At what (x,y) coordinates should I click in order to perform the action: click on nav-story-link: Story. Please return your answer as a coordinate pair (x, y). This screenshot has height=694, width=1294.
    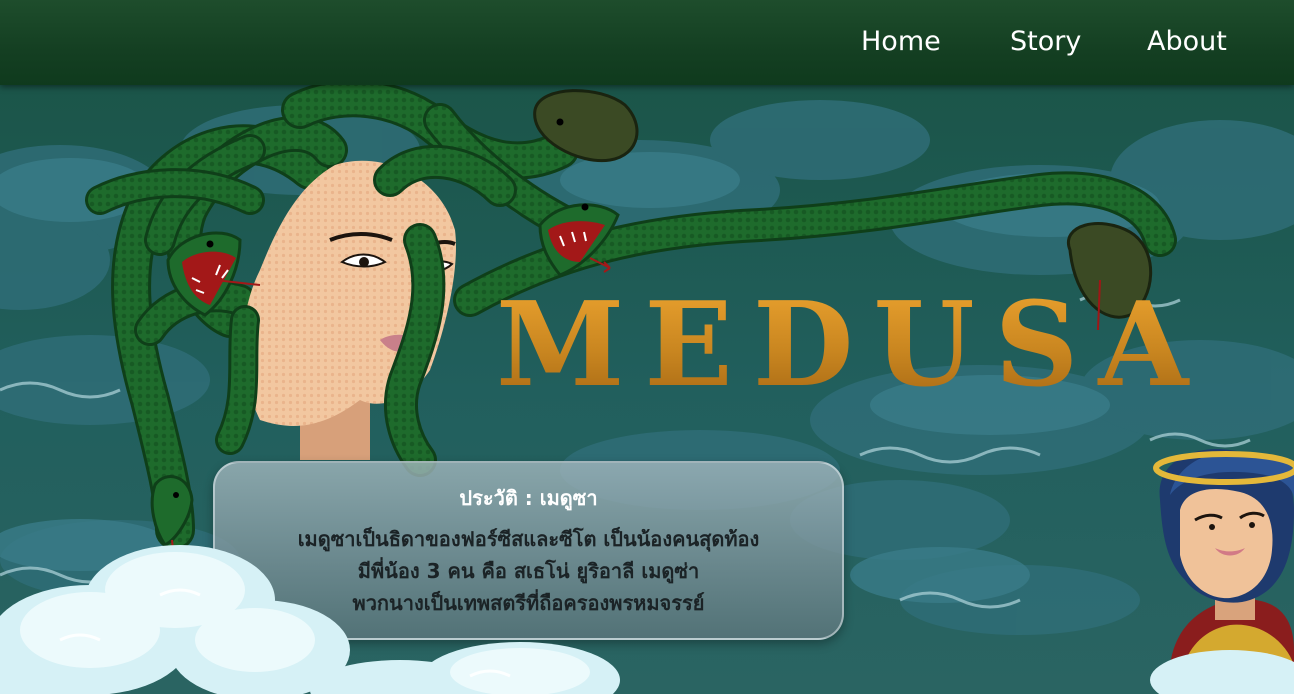
    Looking at the image, I should click on (1045, 41).